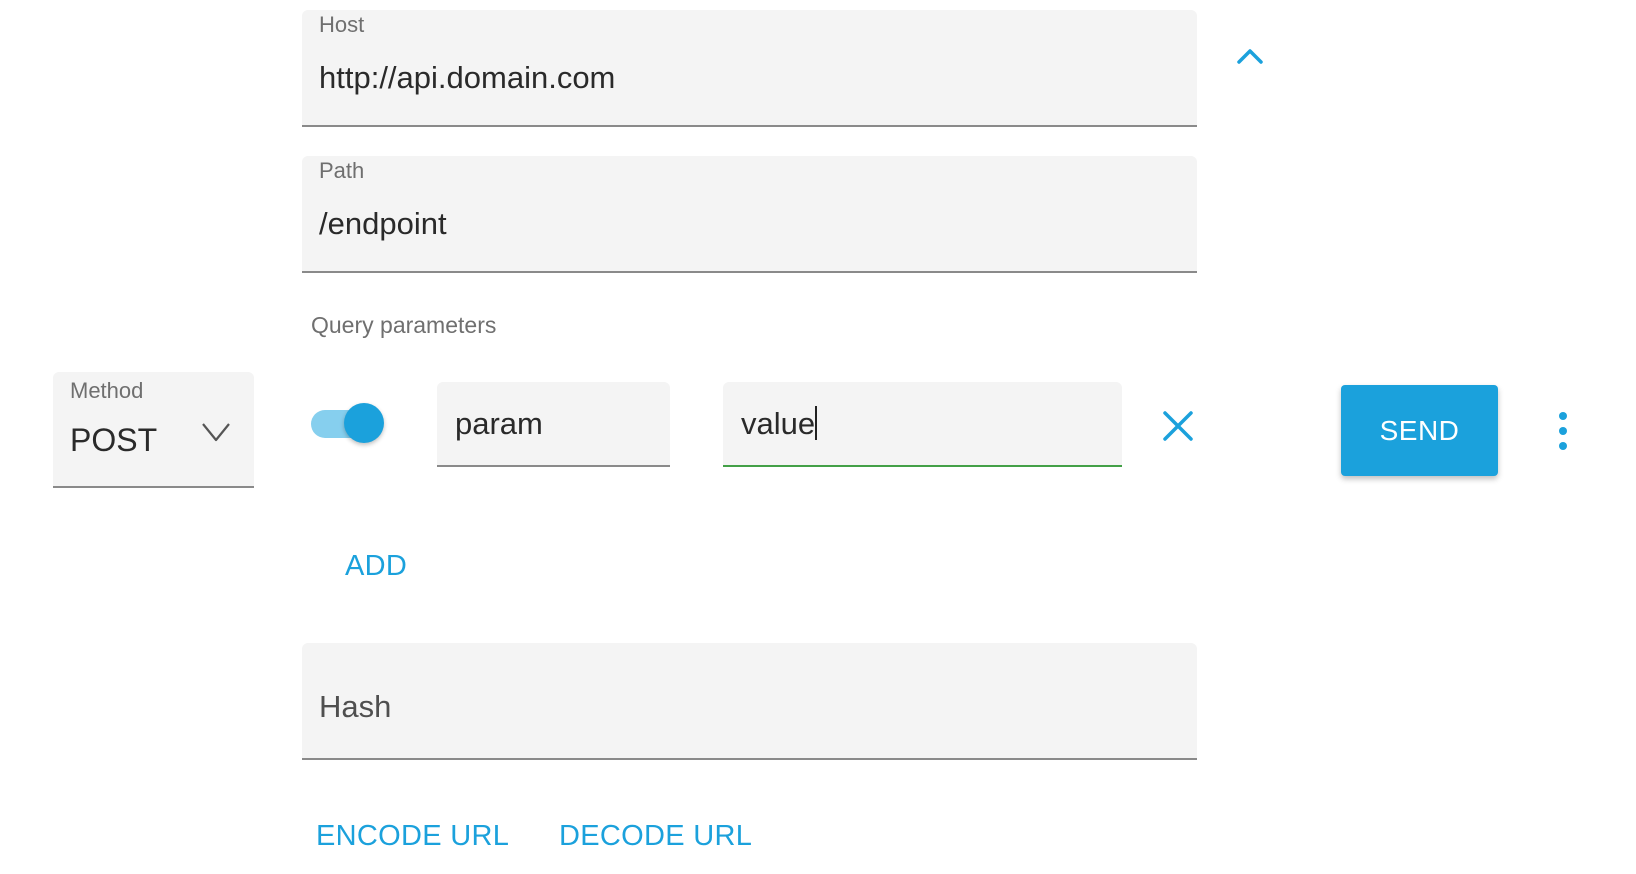 The image size is (1636, 874). I want to click on add-param-button: ADD, so click(376, 566).